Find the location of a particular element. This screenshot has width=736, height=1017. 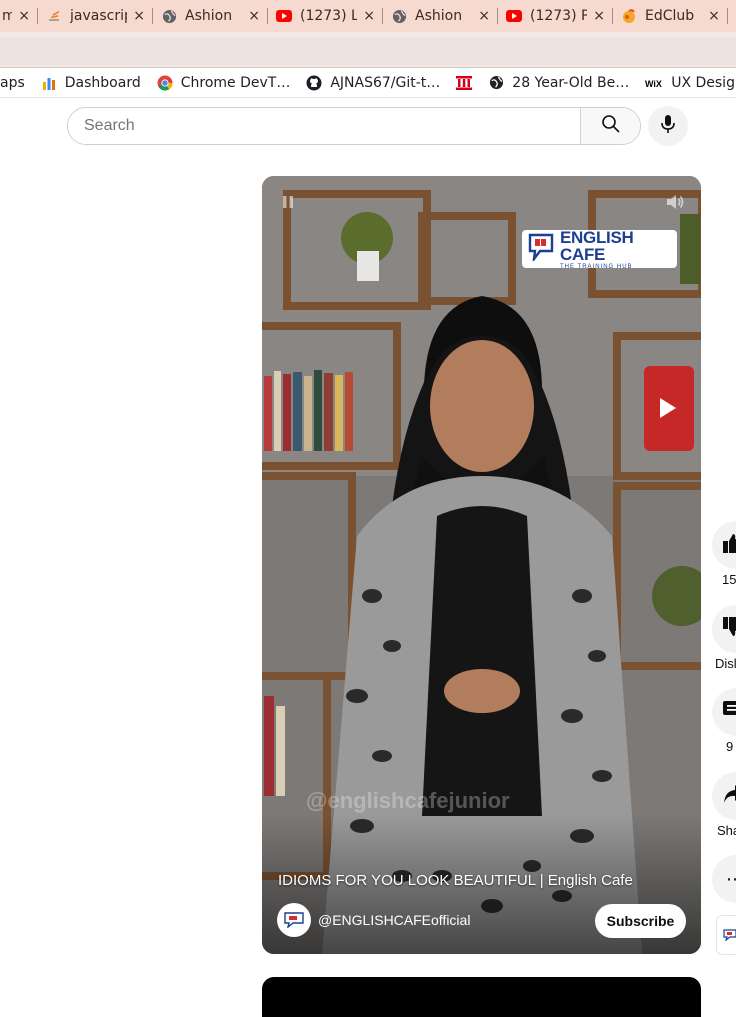

channel-info: @ENGLISHCAFEofficial is located at coordinates (373, 920).